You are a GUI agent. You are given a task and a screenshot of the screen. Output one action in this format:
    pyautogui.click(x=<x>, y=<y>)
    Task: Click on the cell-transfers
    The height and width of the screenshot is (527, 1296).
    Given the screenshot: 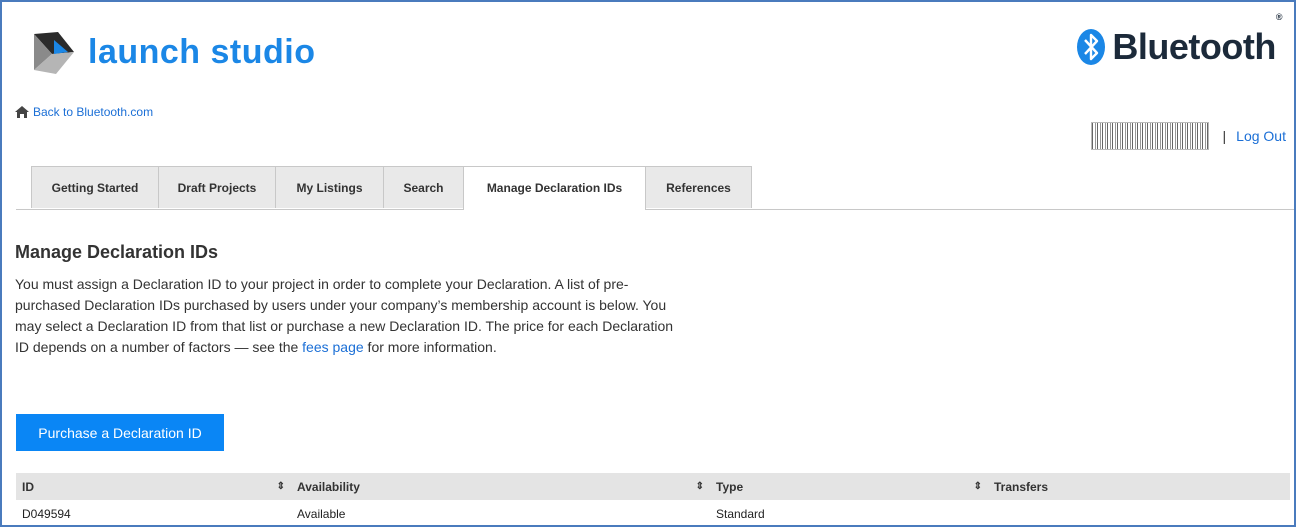 What is the action you would take?
    pyautogui.click(x=1139, y=512)
    